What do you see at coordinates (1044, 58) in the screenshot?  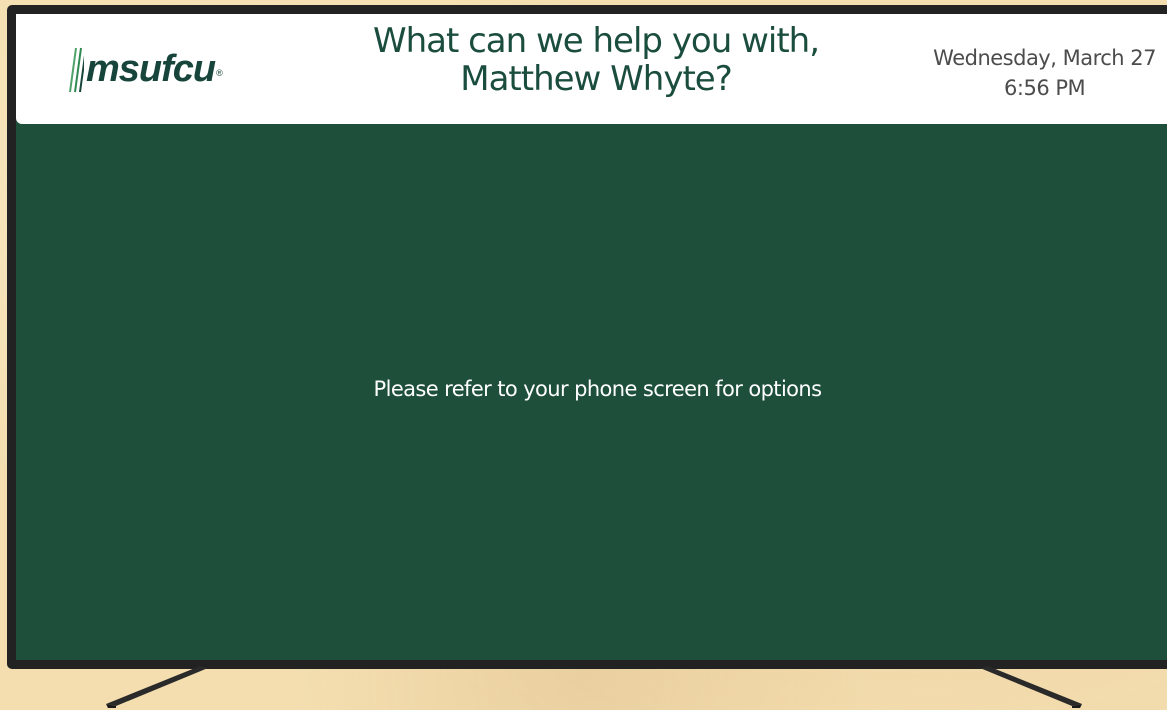 I see `date-text: Wednesday, March 27` at bounding box center [1044, 58].